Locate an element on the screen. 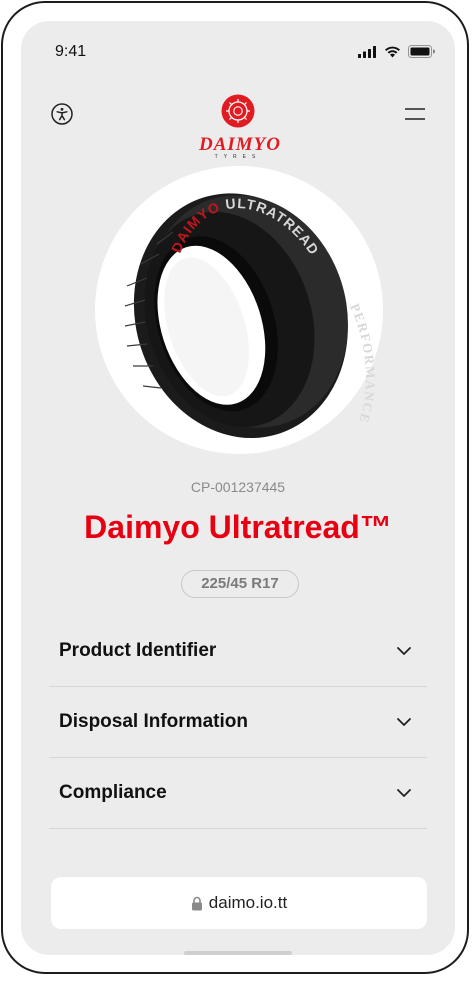 Image resolution: width=472 pixels, height=991 pixels. accessibility-button is located at coordinates (62, 114).